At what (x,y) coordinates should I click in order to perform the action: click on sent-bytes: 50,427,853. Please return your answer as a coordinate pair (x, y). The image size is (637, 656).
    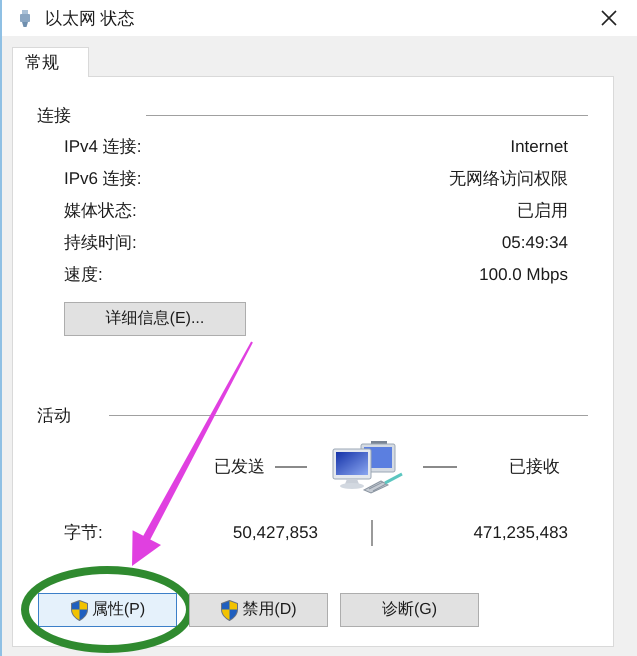
    Looking at the image, I should click on (275, 533).